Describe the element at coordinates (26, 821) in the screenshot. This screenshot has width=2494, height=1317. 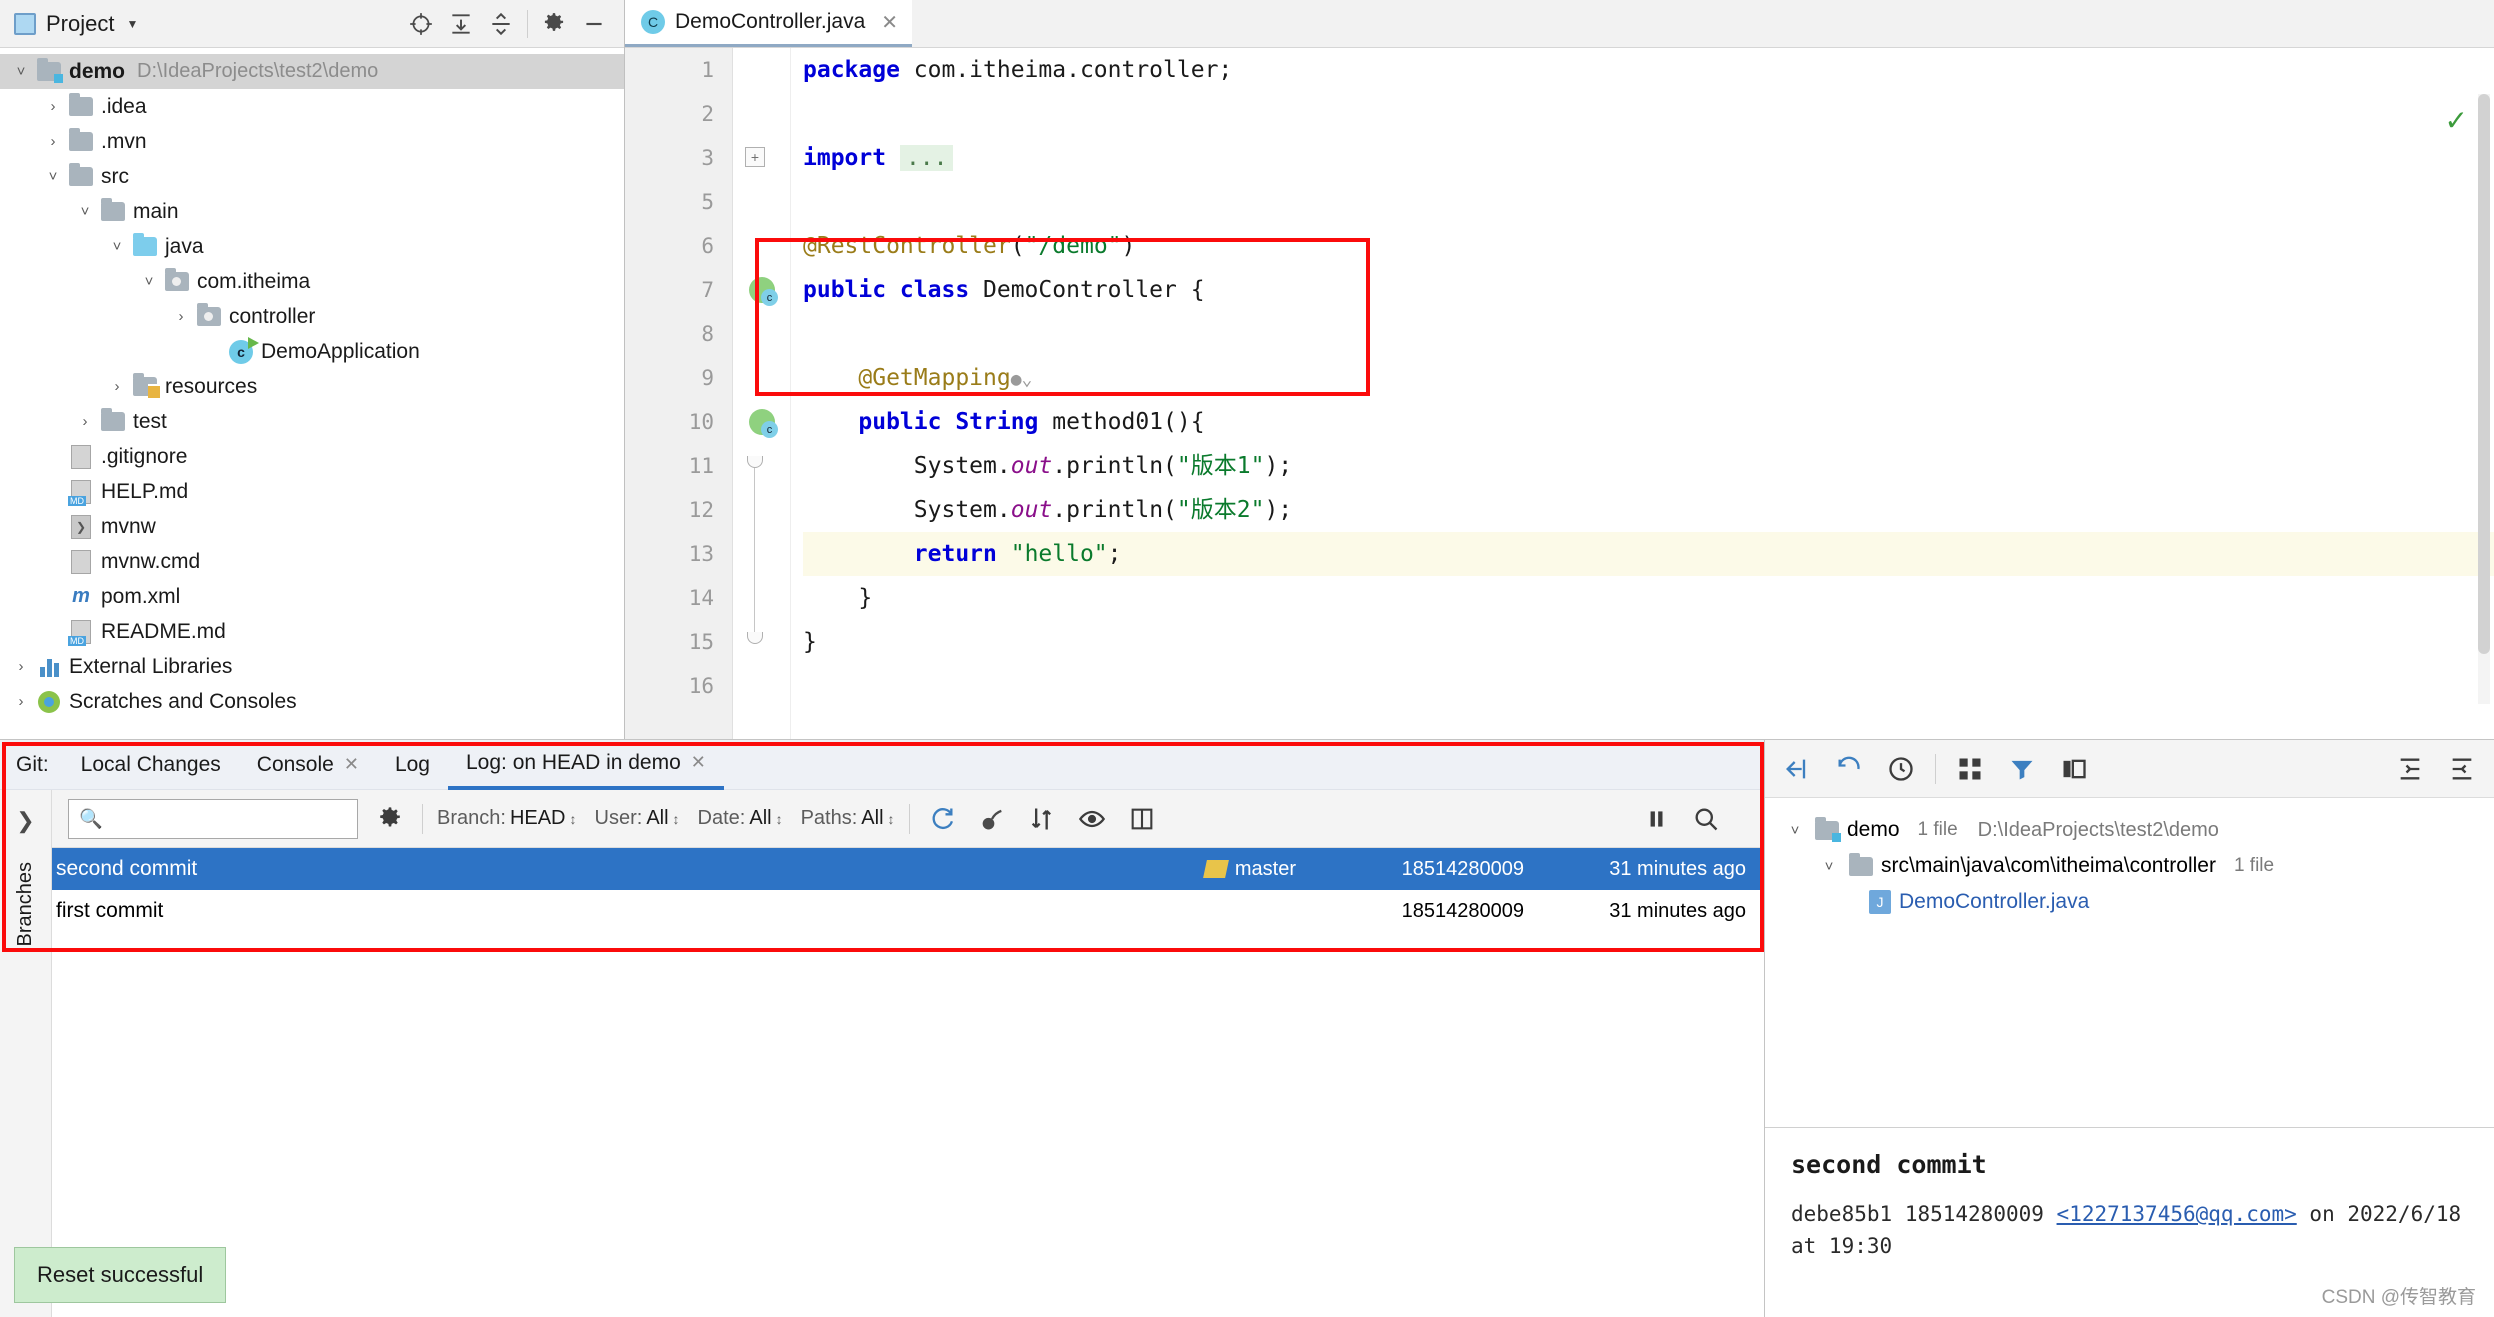
I see `chevron-right-icon: ❯` at that location.